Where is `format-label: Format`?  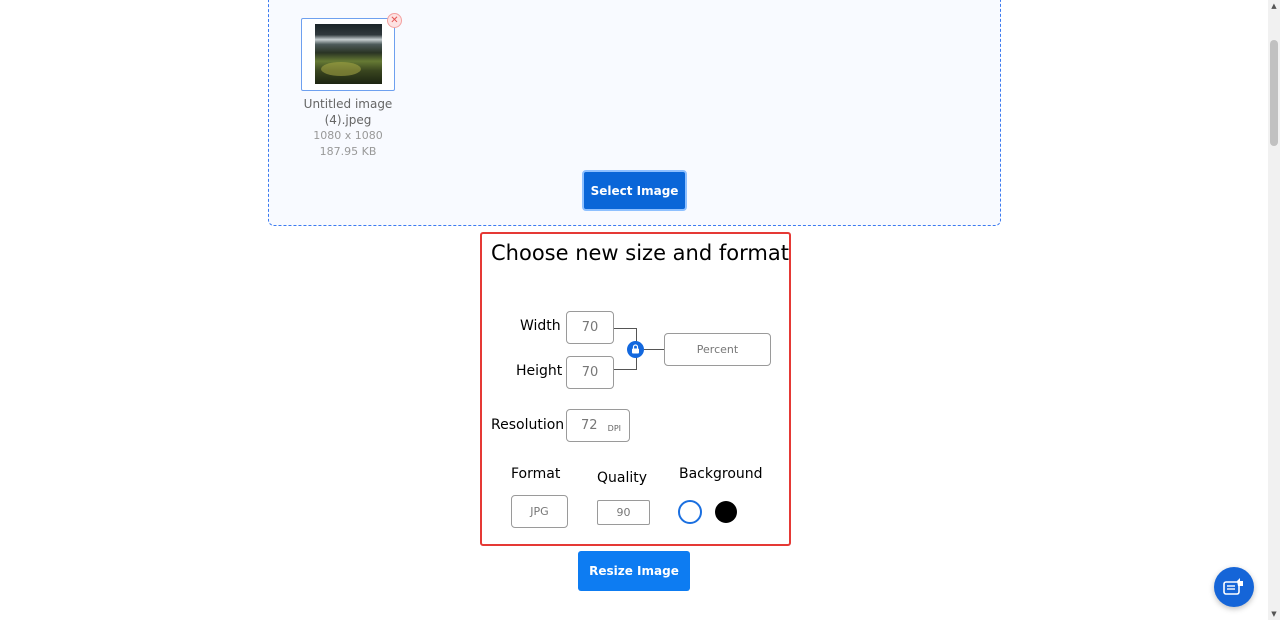
format-label: Format is located at coordinates (536, 474).